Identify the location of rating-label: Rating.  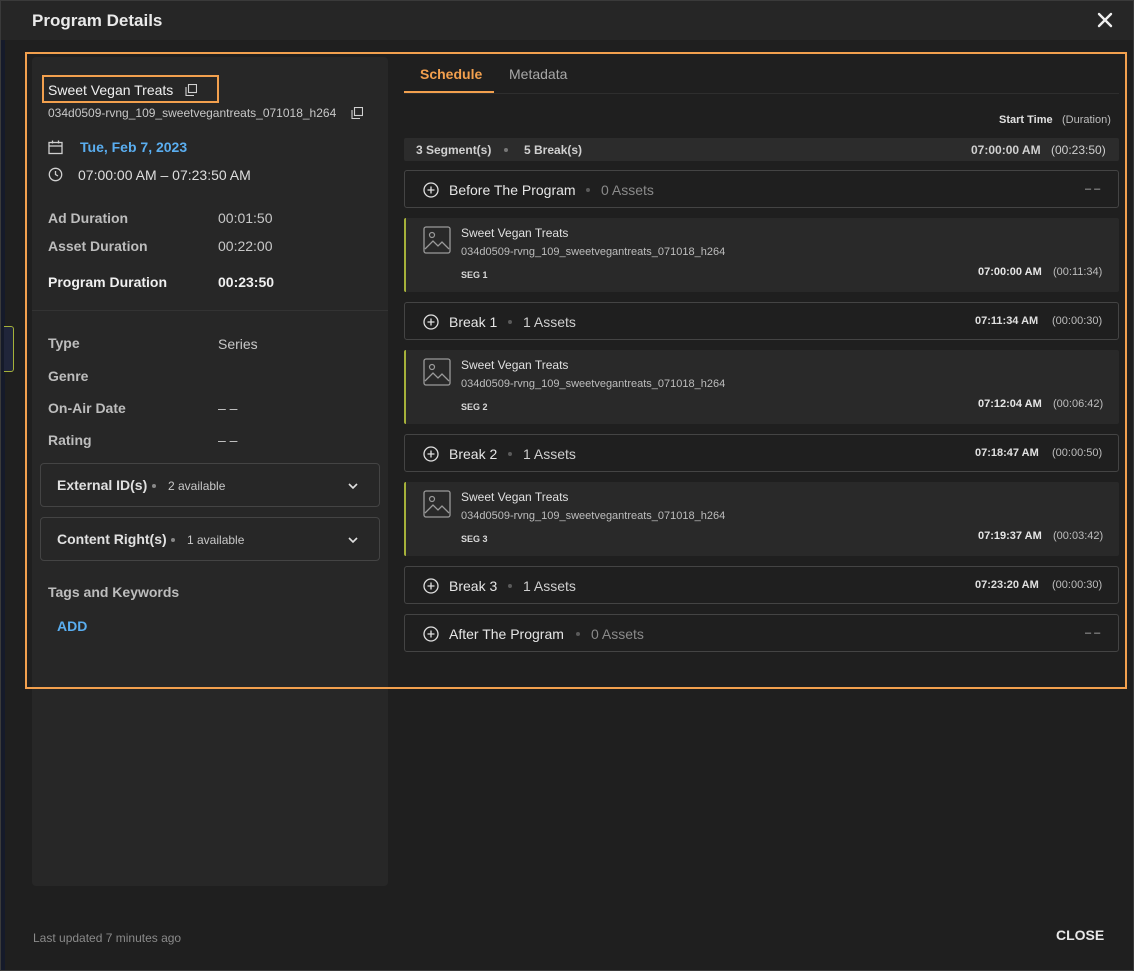
(70, 440).